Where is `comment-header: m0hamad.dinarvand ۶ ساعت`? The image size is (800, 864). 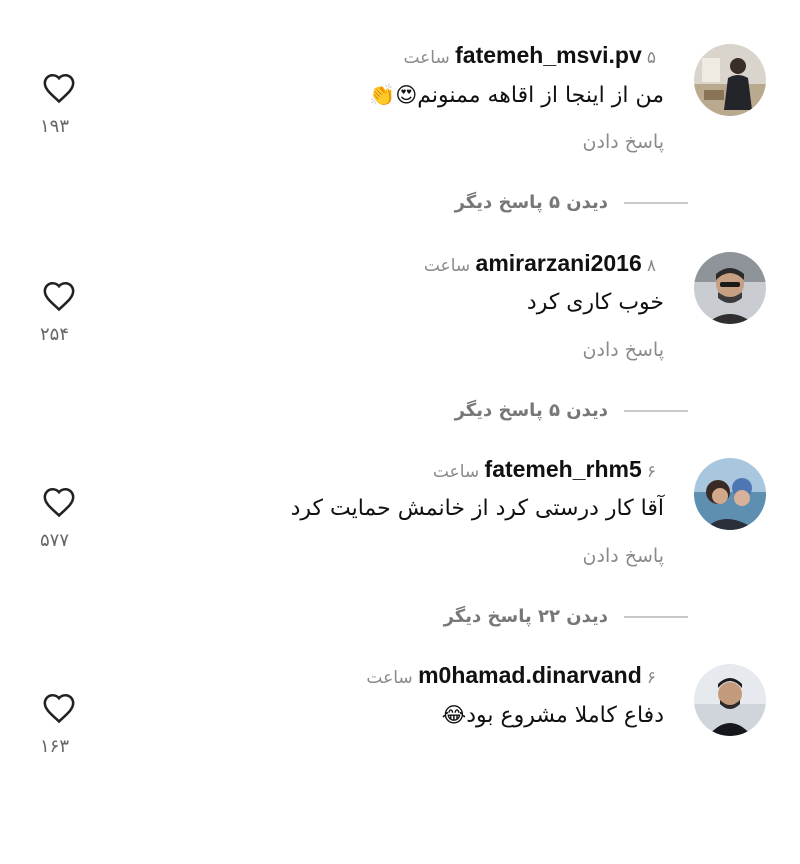
comment-header: m0hamad.dinarvand ۶ ساعت is located at coordinates (515, 676).